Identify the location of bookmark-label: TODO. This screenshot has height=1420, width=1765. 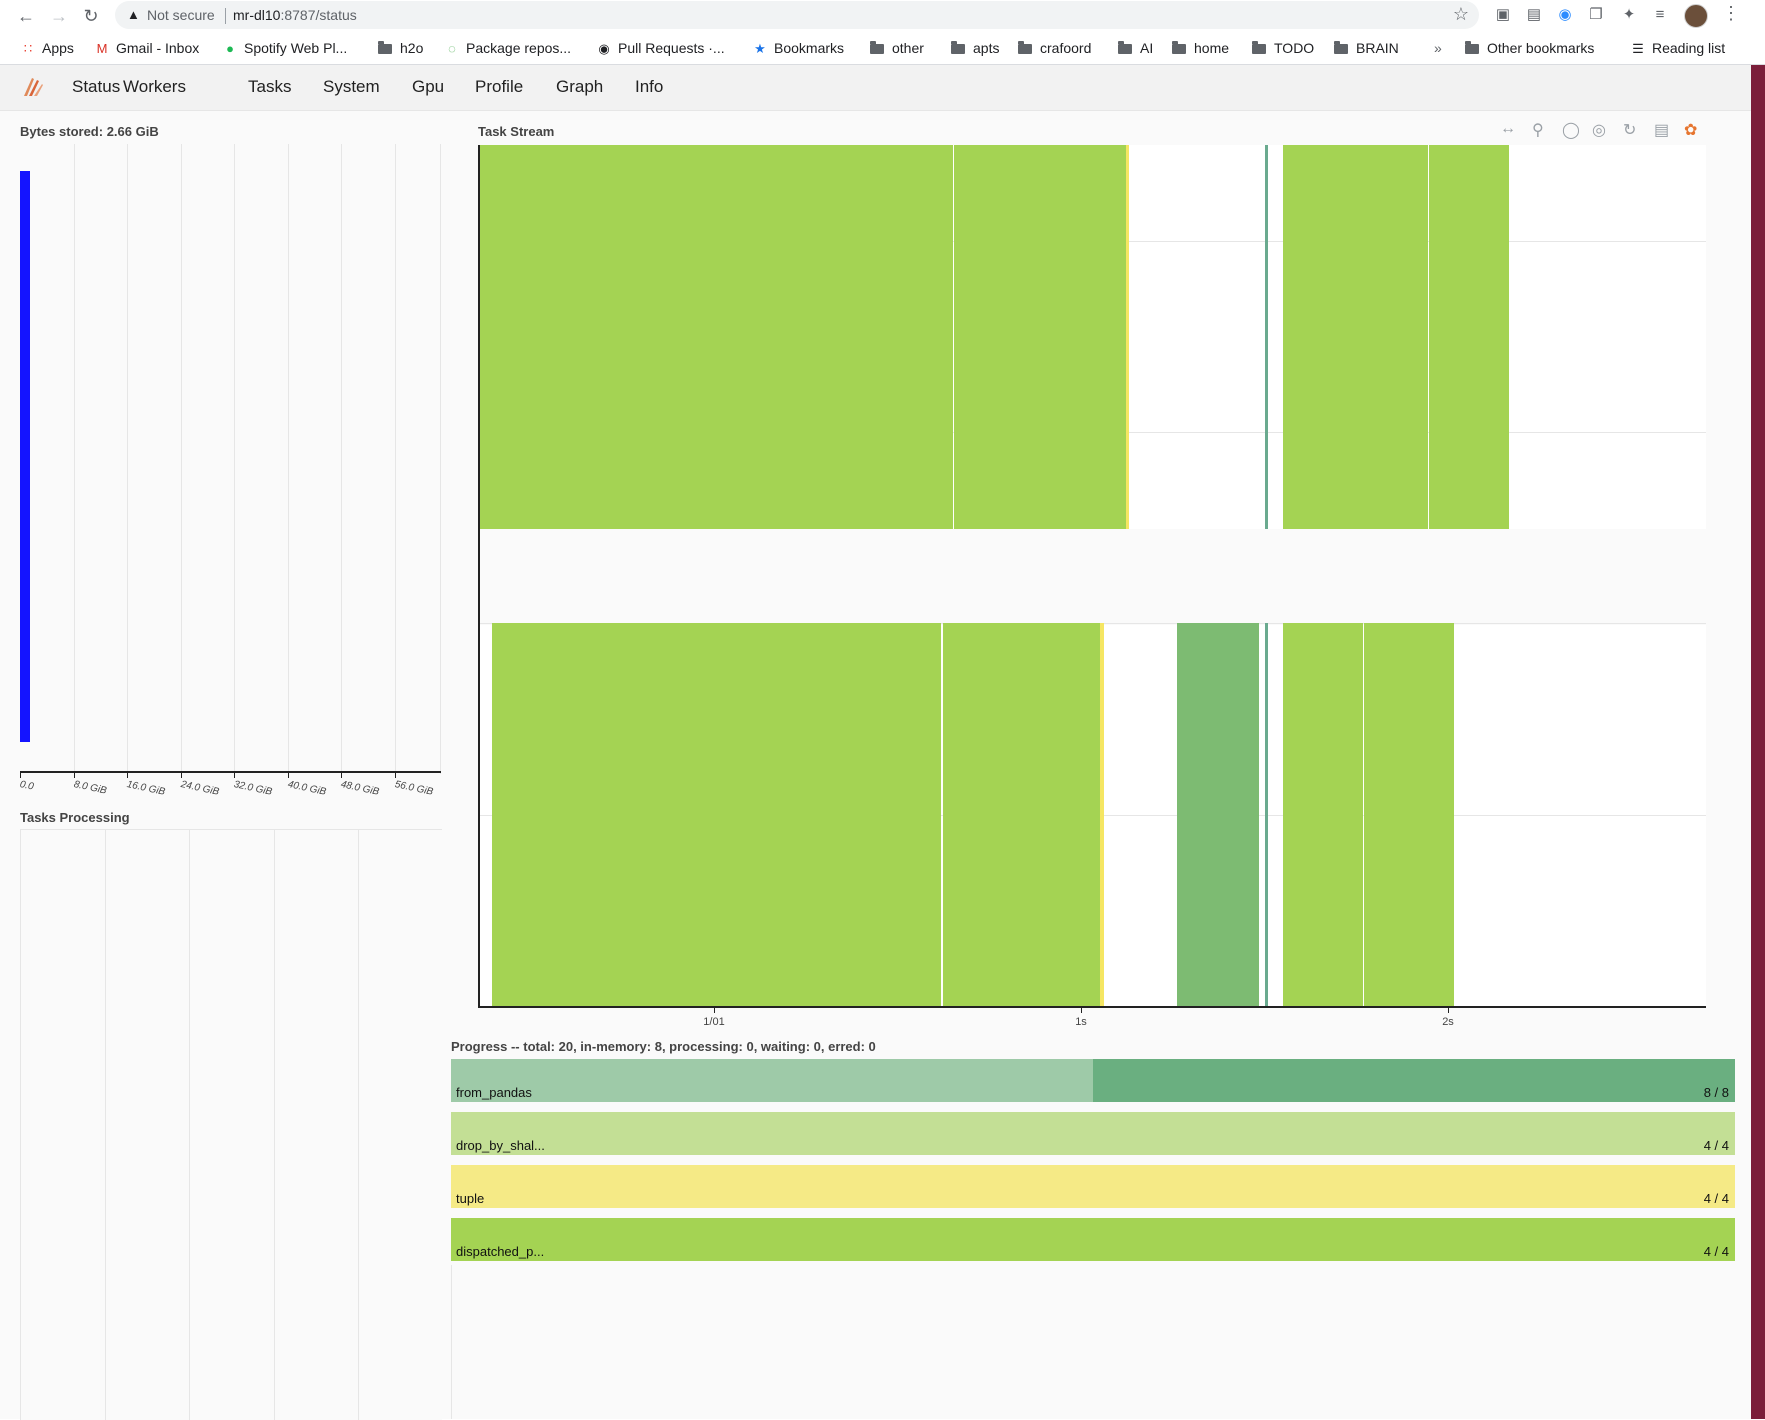
(1294, 48).